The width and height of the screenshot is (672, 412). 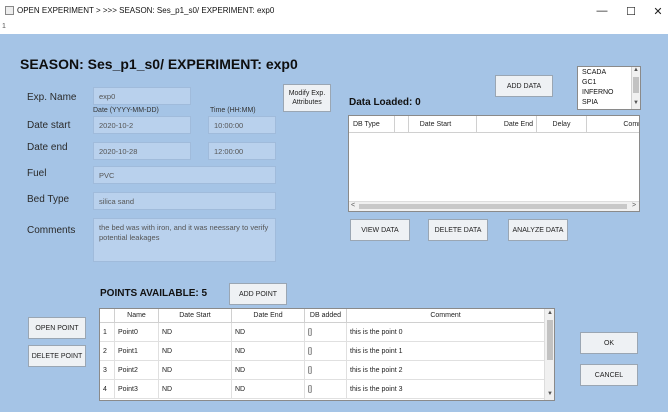 I want to click on window-subheader: 1, so click(x=336, y=28).